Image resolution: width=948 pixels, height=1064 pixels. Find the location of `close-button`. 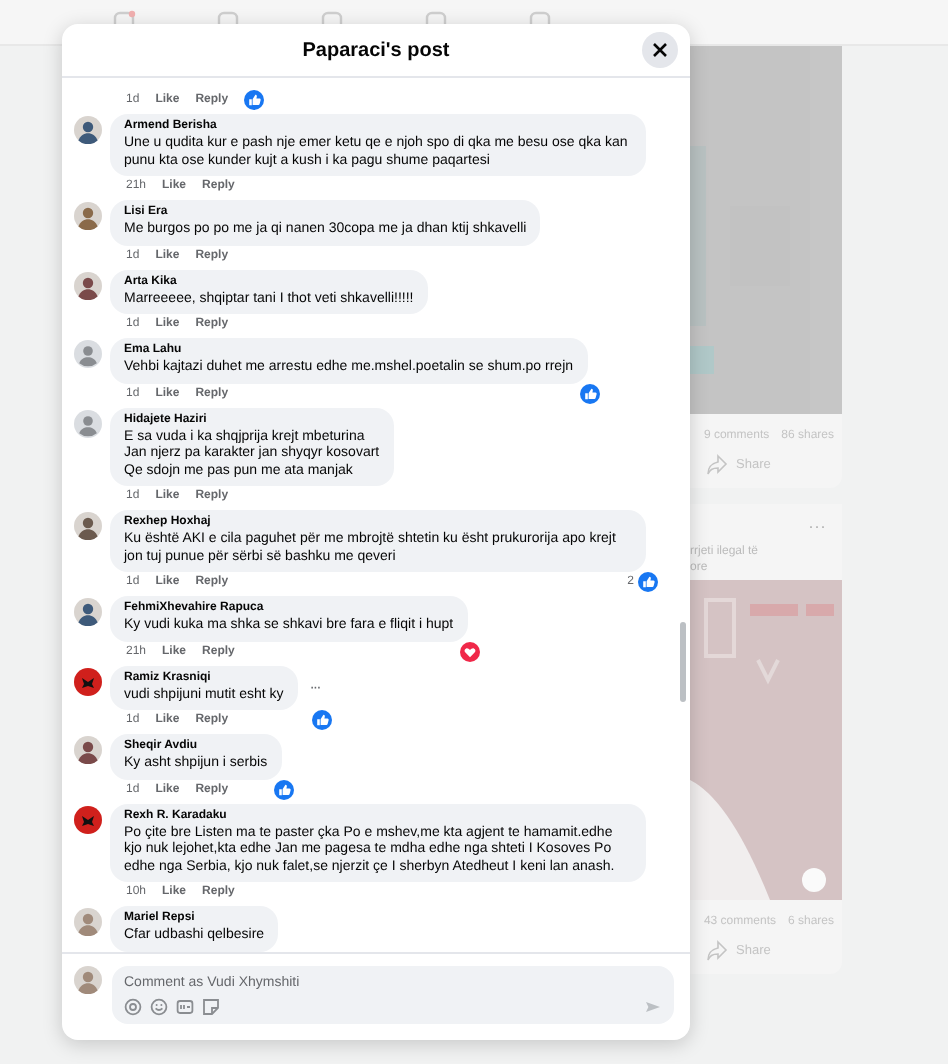

close-button is located at coordinates (660, 50).